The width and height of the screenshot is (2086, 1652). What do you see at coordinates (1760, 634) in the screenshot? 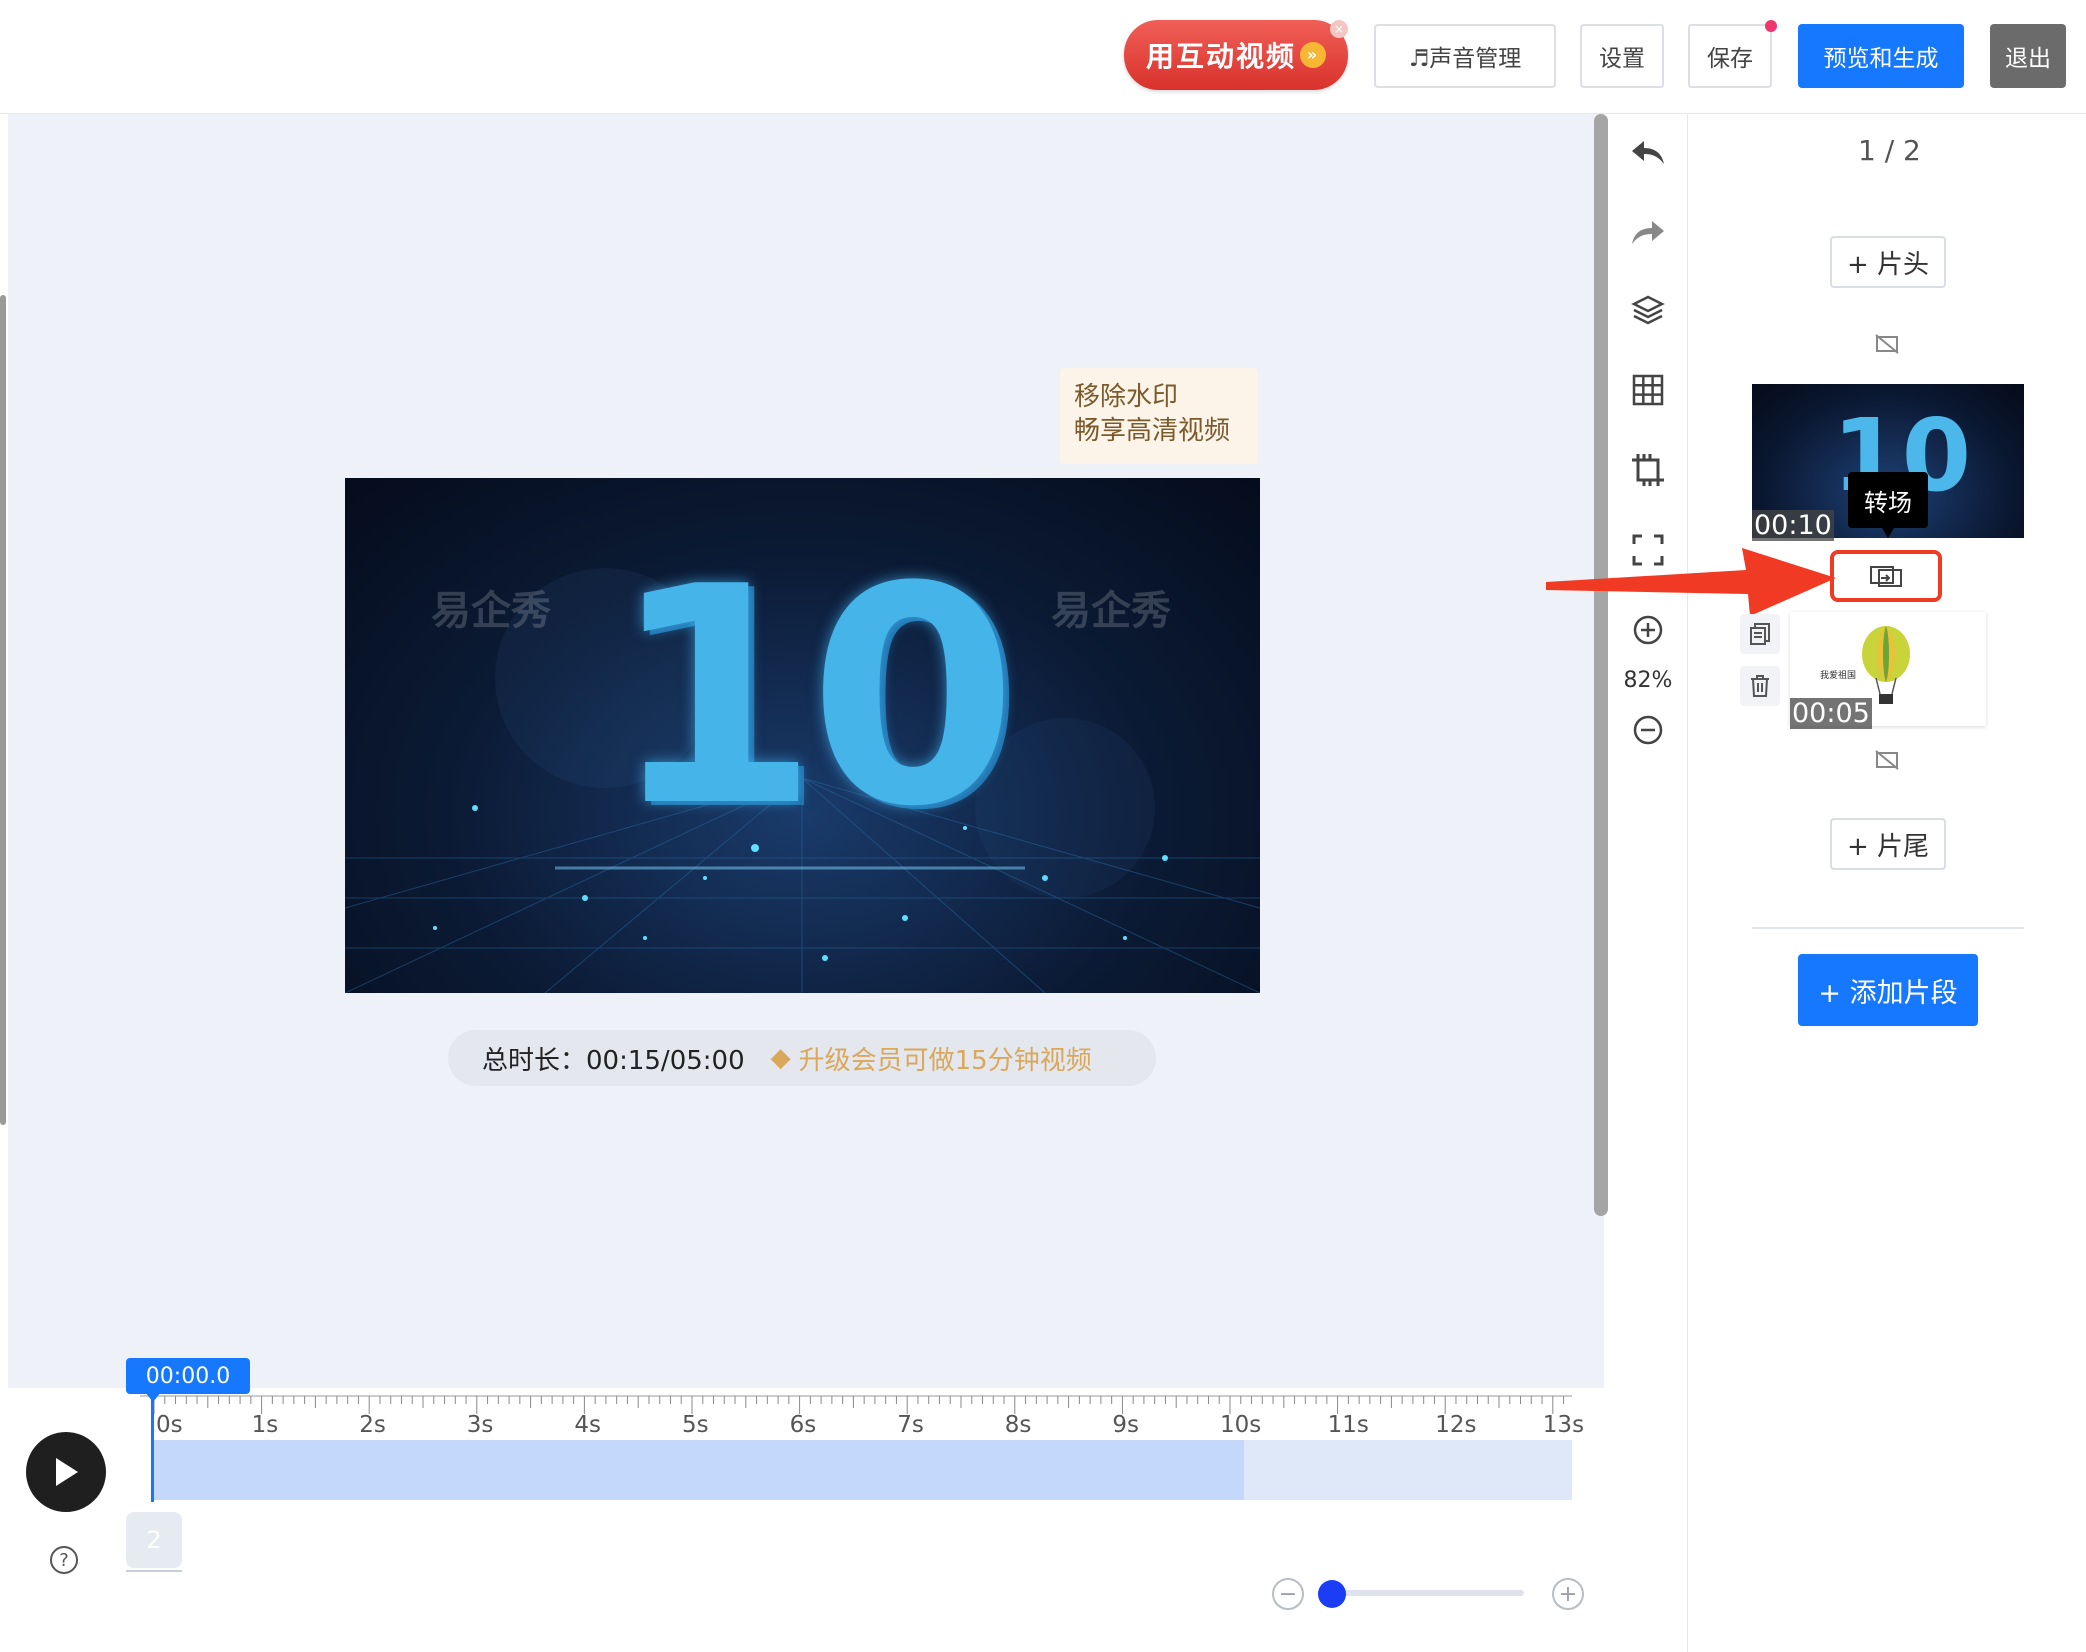
I see `copy-clip-icon` at bounding box center [1760, 634].